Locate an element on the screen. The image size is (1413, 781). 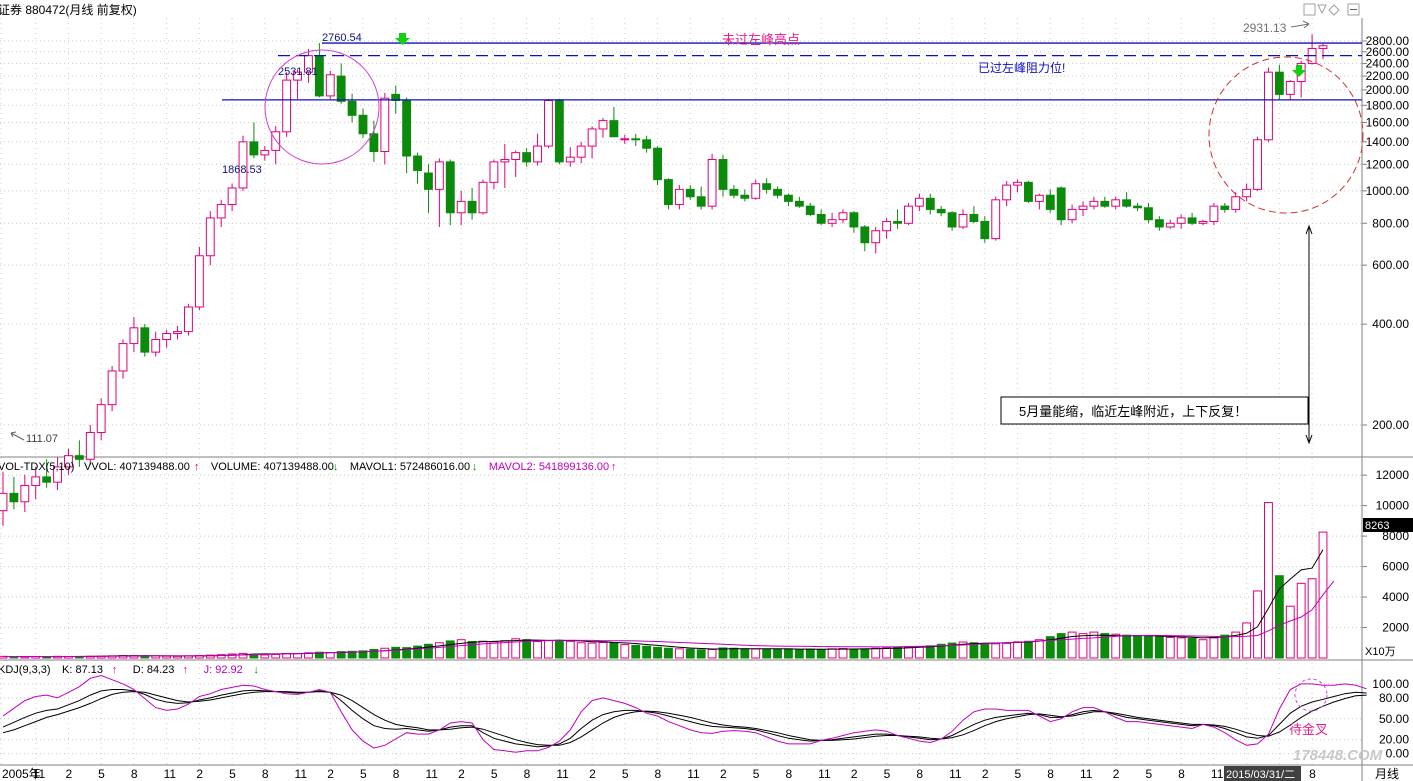
y-tick-label: 400.00 is located at coordinates (1390, 324).